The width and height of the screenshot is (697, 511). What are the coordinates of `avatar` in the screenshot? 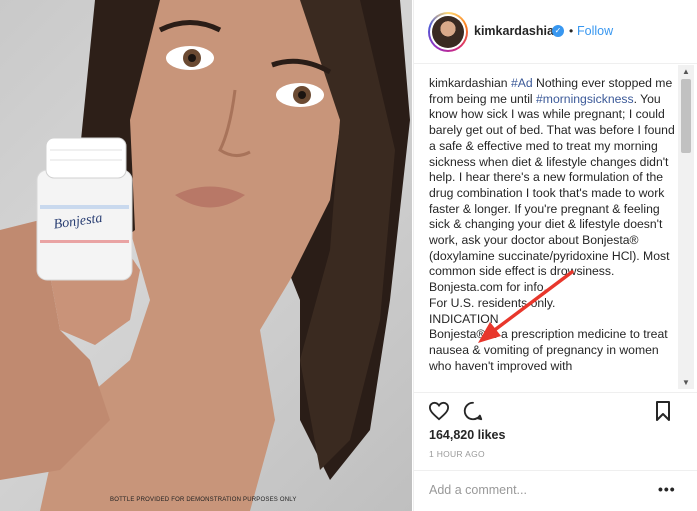 It's located at (448, 32).